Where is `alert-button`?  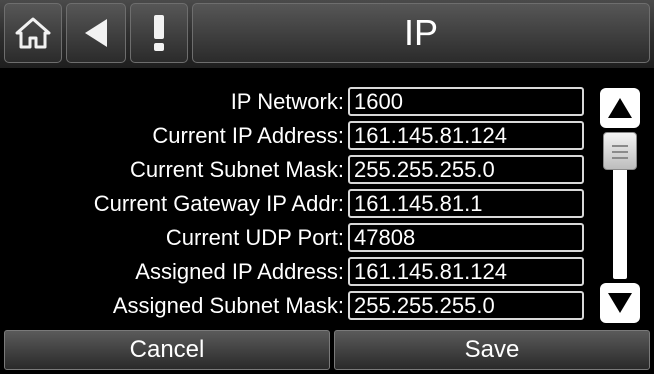
alert-button is located at coordinates (159, 33).